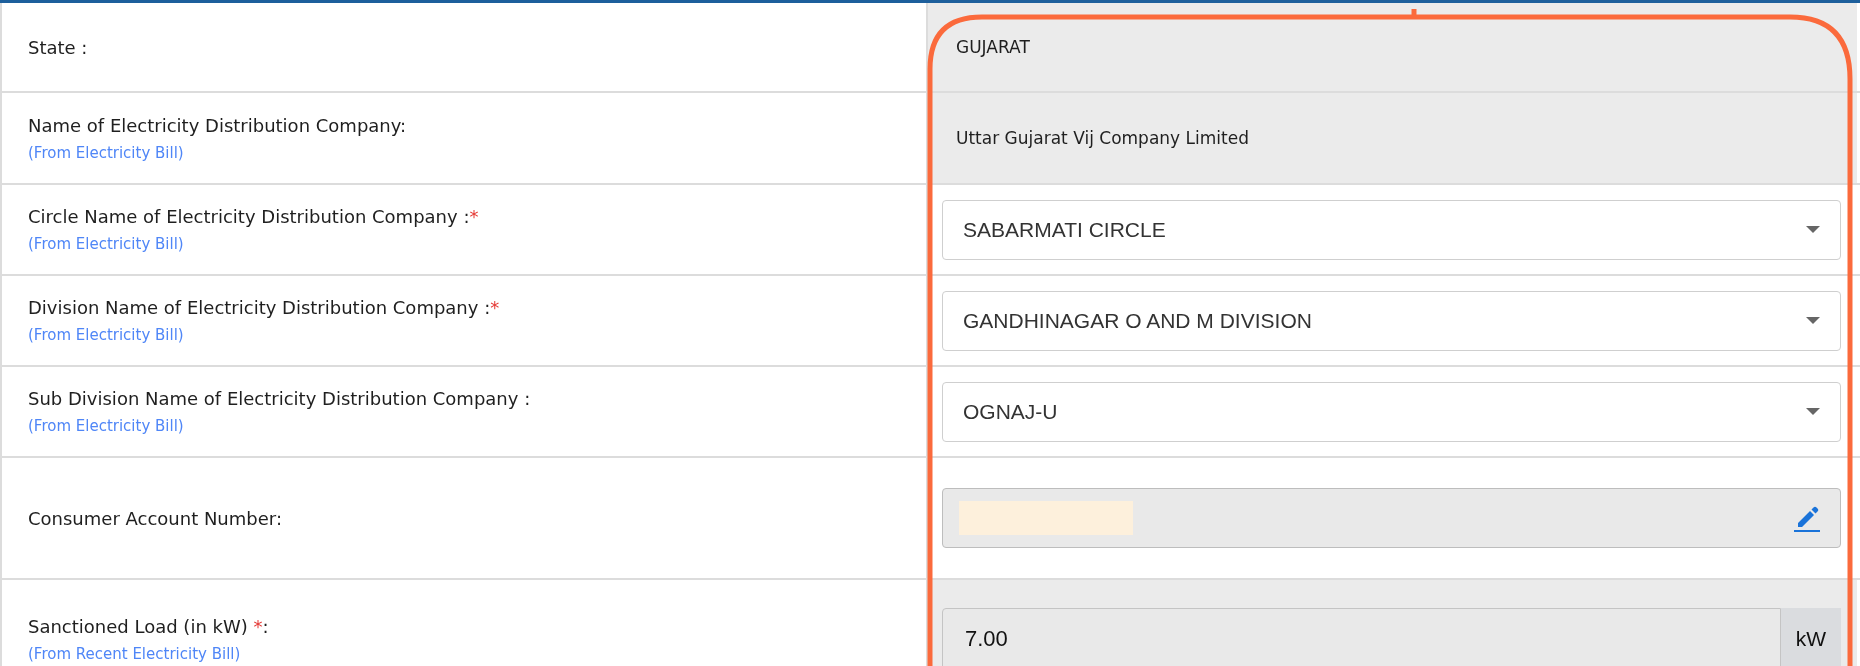 This screenshot has height=666, width=1860. I want to click on field-value: GUJARAT, so click(992, 47).